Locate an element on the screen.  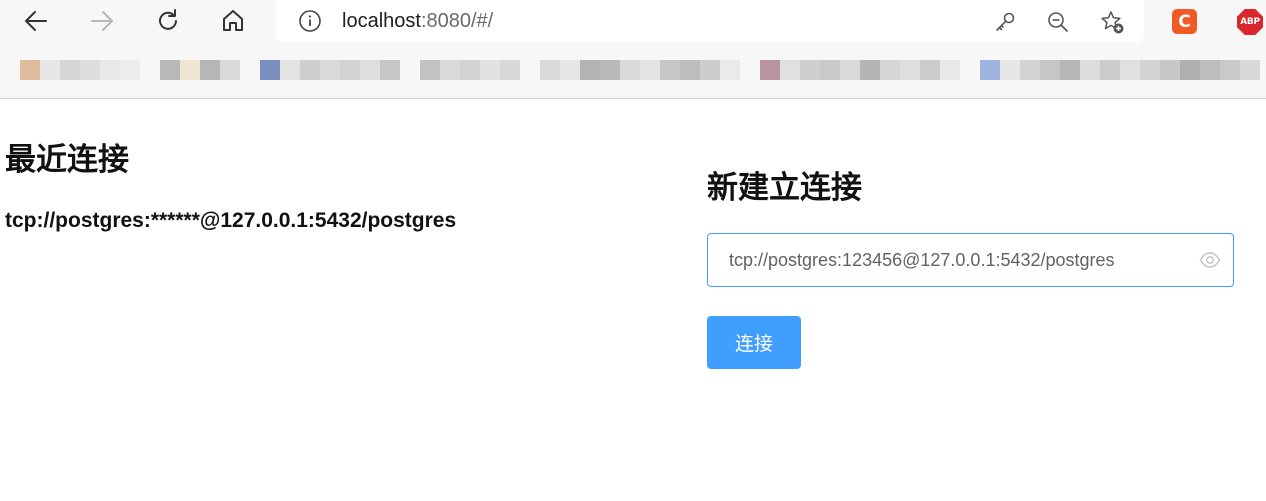
url-text: localhost:8080/#/ is located at coordinates (417, 21).